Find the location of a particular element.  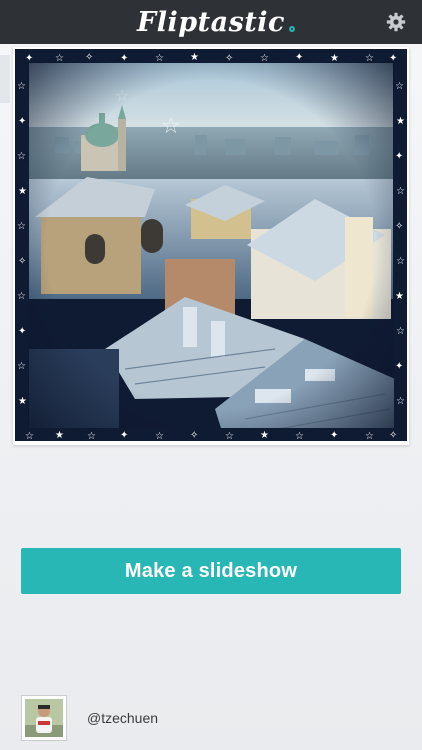

avatar is located at coordinates (44, 718).